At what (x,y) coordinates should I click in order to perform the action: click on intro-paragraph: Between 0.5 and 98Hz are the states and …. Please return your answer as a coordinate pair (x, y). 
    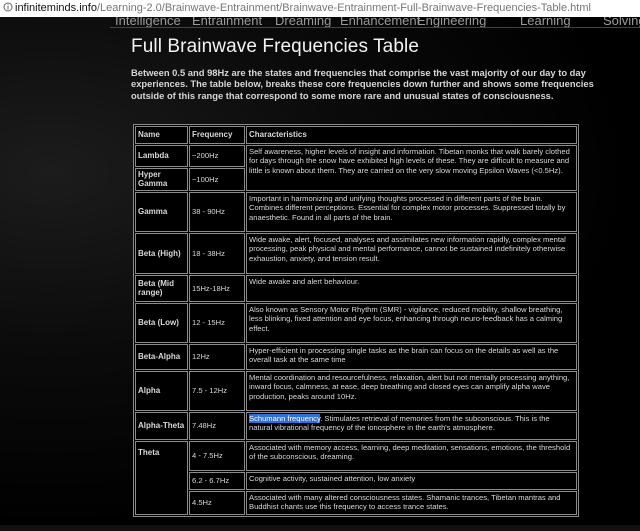
    Looking at the image, I should click on (362, 84).